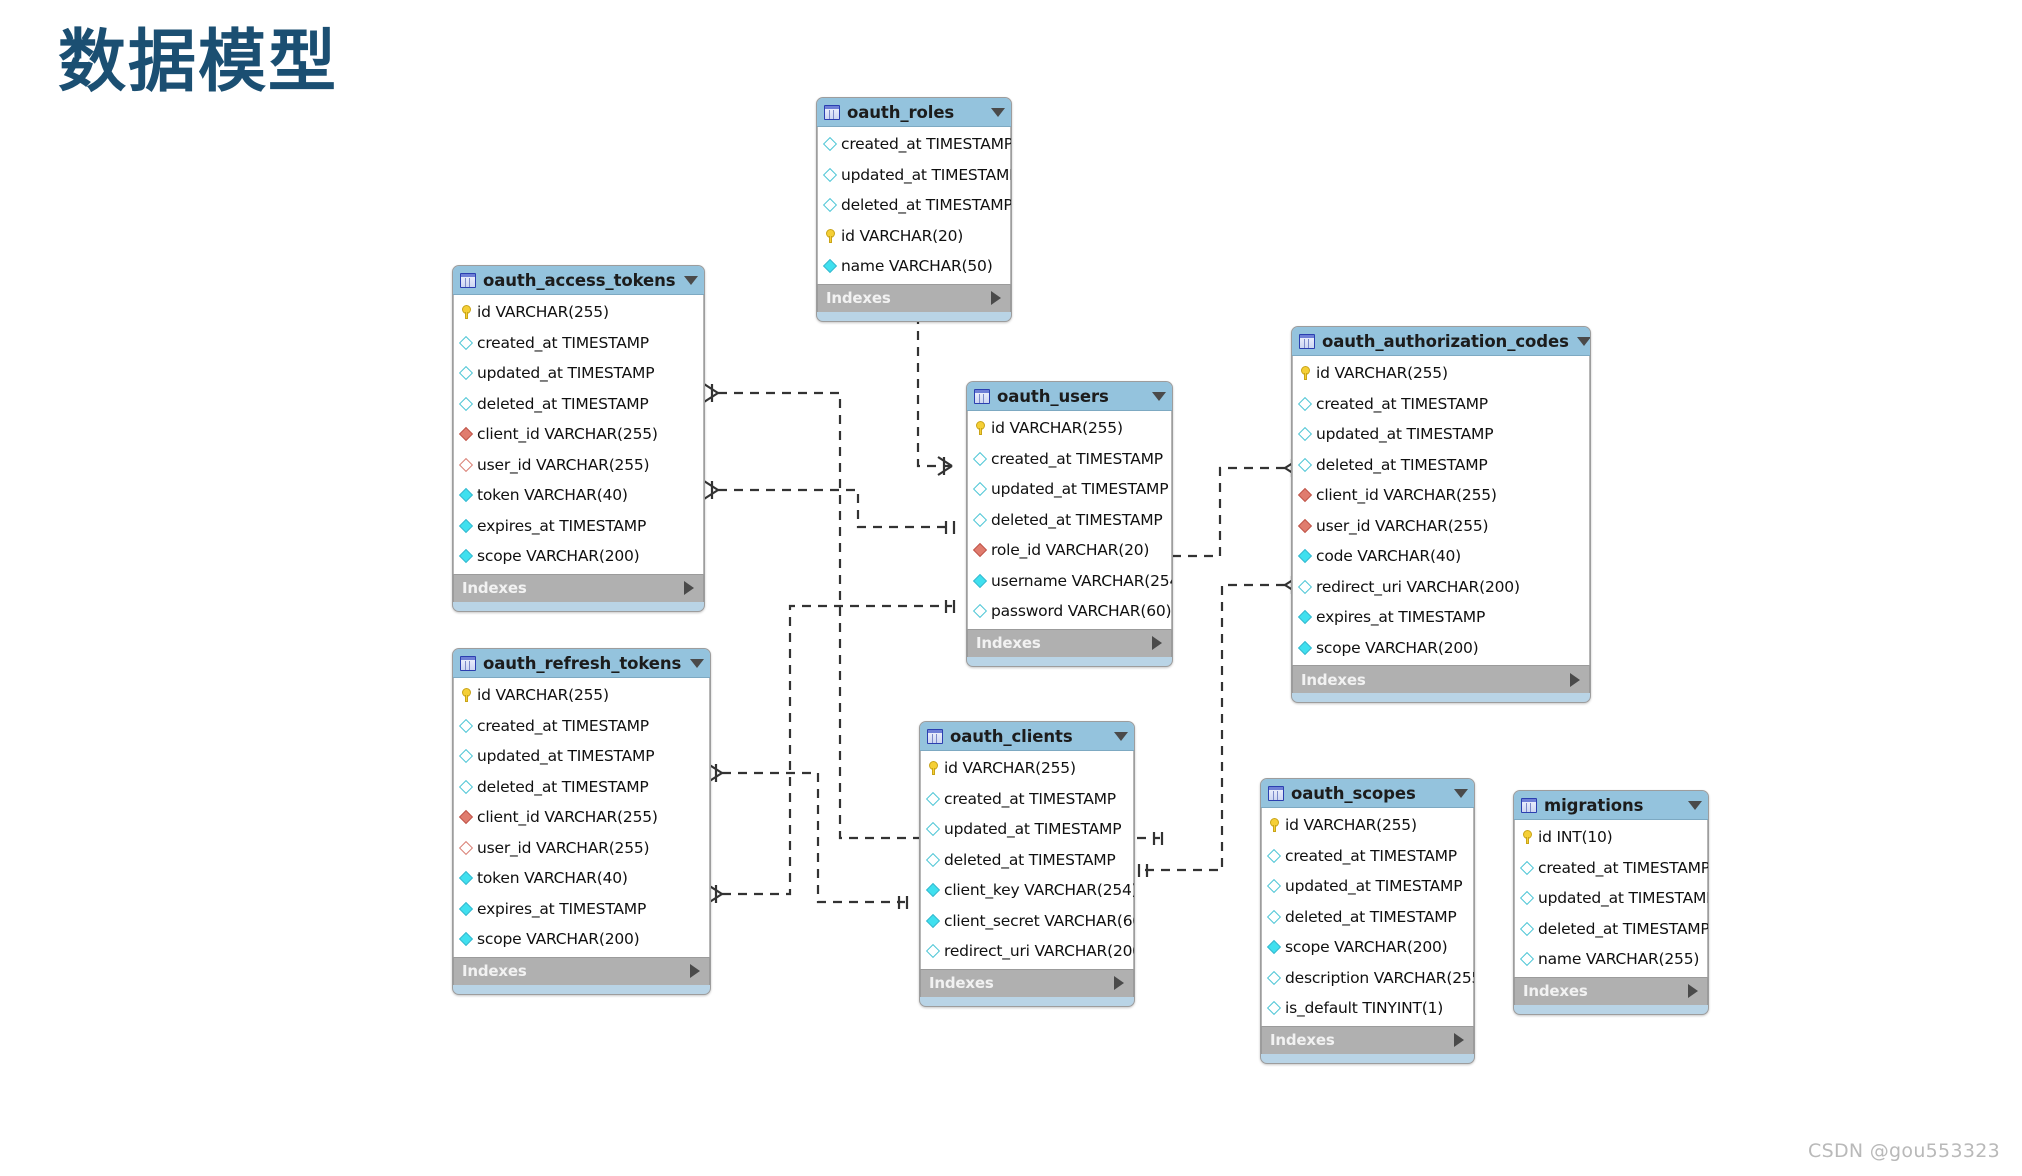 The width and height of the screenshot is (2022, 1176). Describe the element at coordinates (1368, 978) in the screenshot. I see `column-row: description VARCHAR(255)` at that location.